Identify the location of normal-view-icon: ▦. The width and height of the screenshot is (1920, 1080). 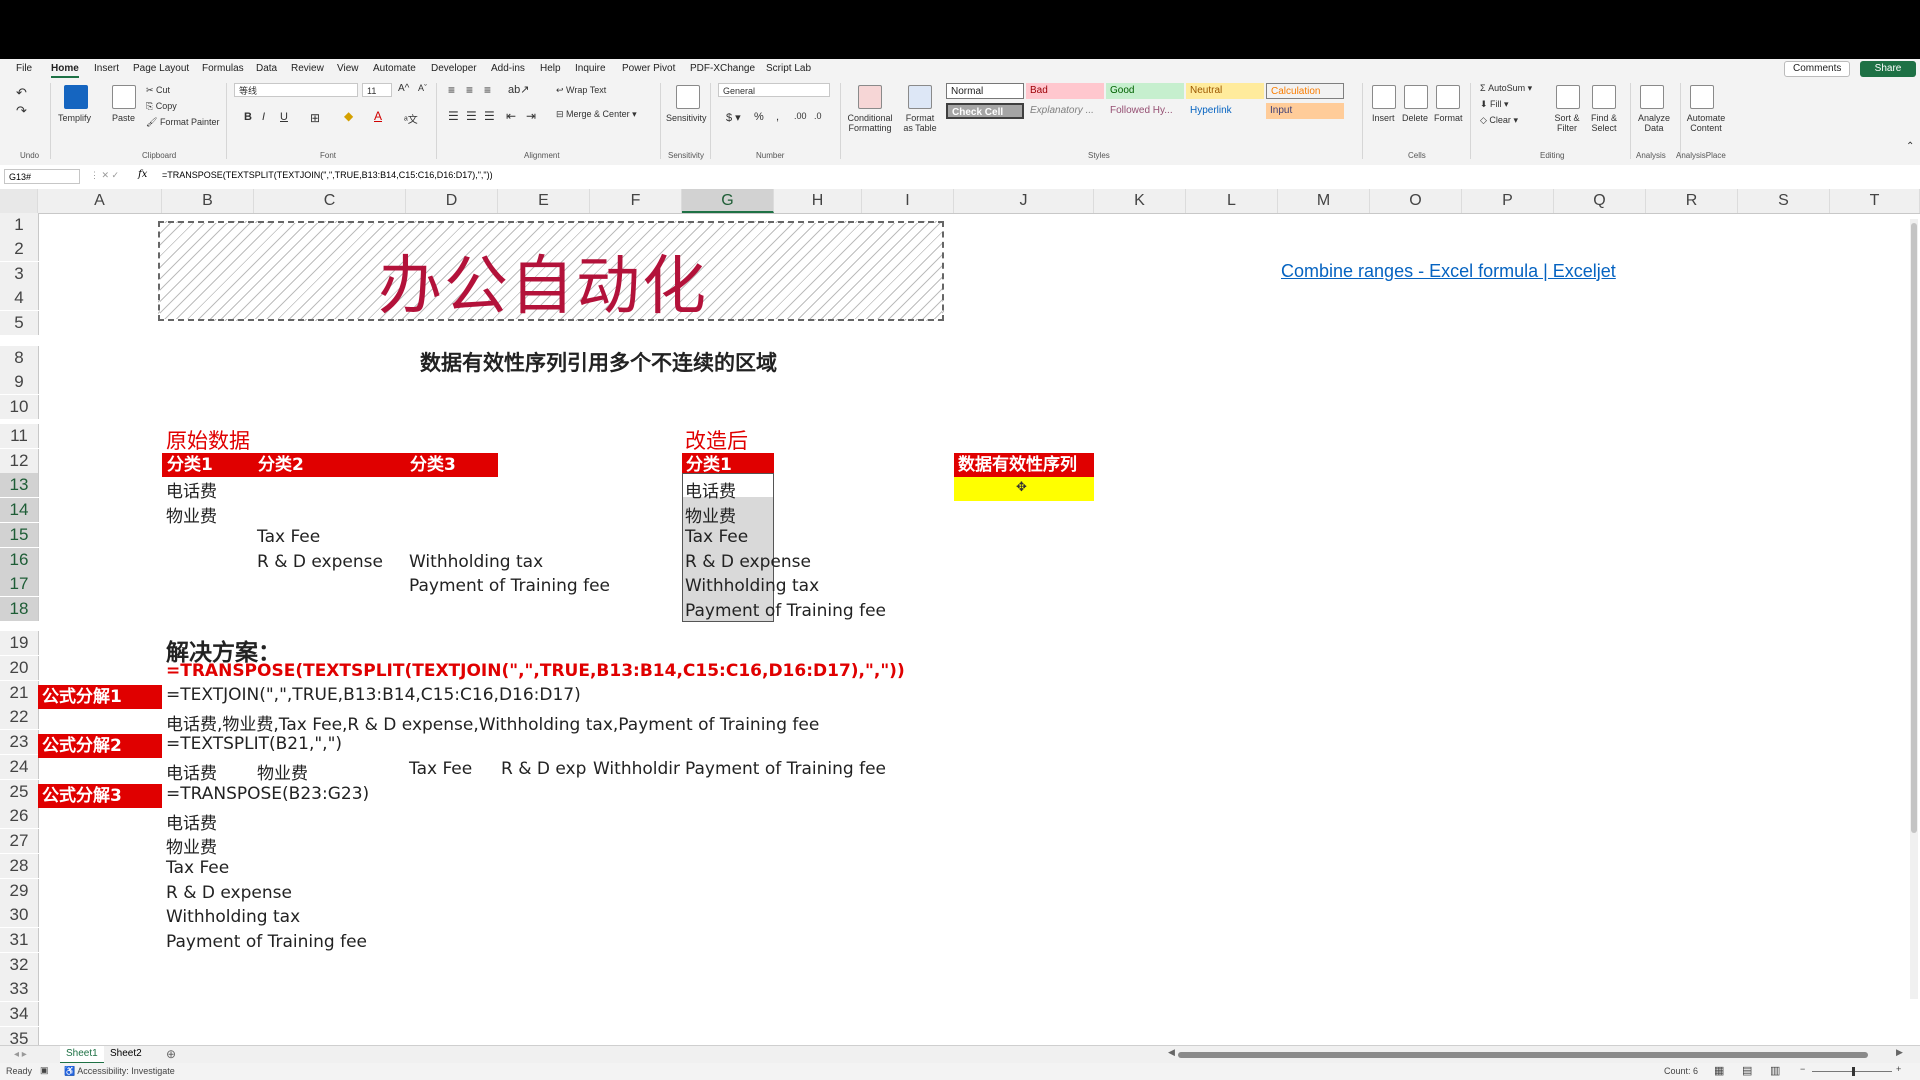
(1719, 1070).